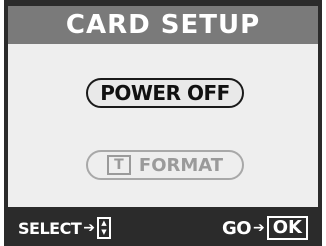 Image resolution: width=326 pixels, height=246 pixels. Describe the element at coordinates (163, 228) in the screenshot. I see `footer-bar: SELECT ➔ ▲ ▼ GO ➔ OK` at that location.